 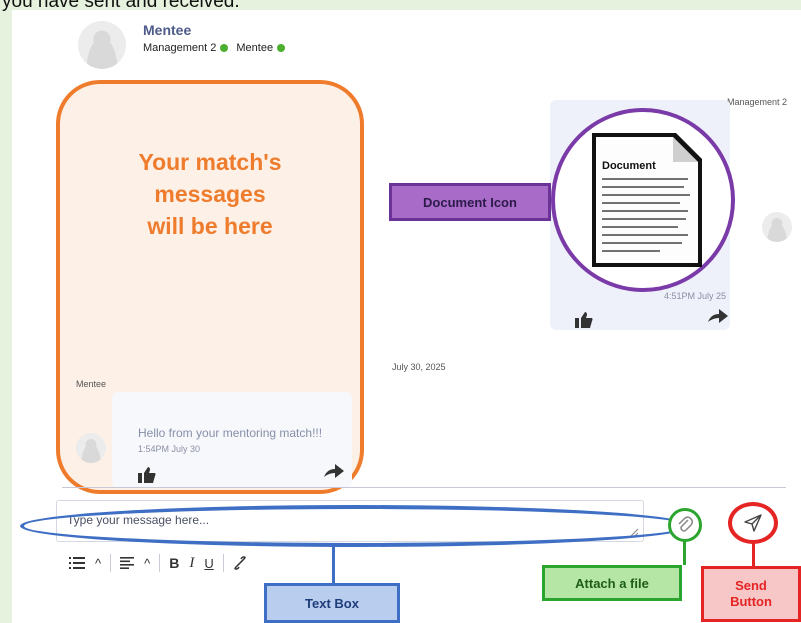 I want to click on header-roles: Management 2 Mentee, so click(x=214, y=48).